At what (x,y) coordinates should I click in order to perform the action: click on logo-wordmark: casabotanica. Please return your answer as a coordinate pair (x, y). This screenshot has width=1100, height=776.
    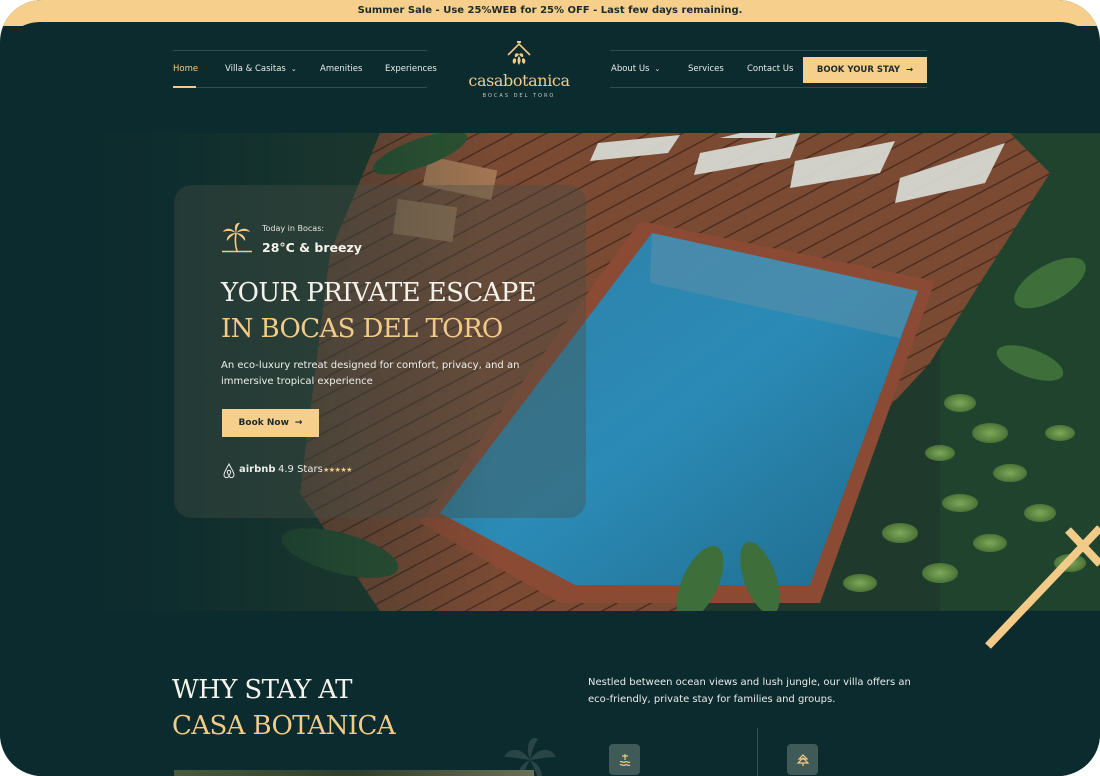
    Looking at the image, I should click on (519, 80).